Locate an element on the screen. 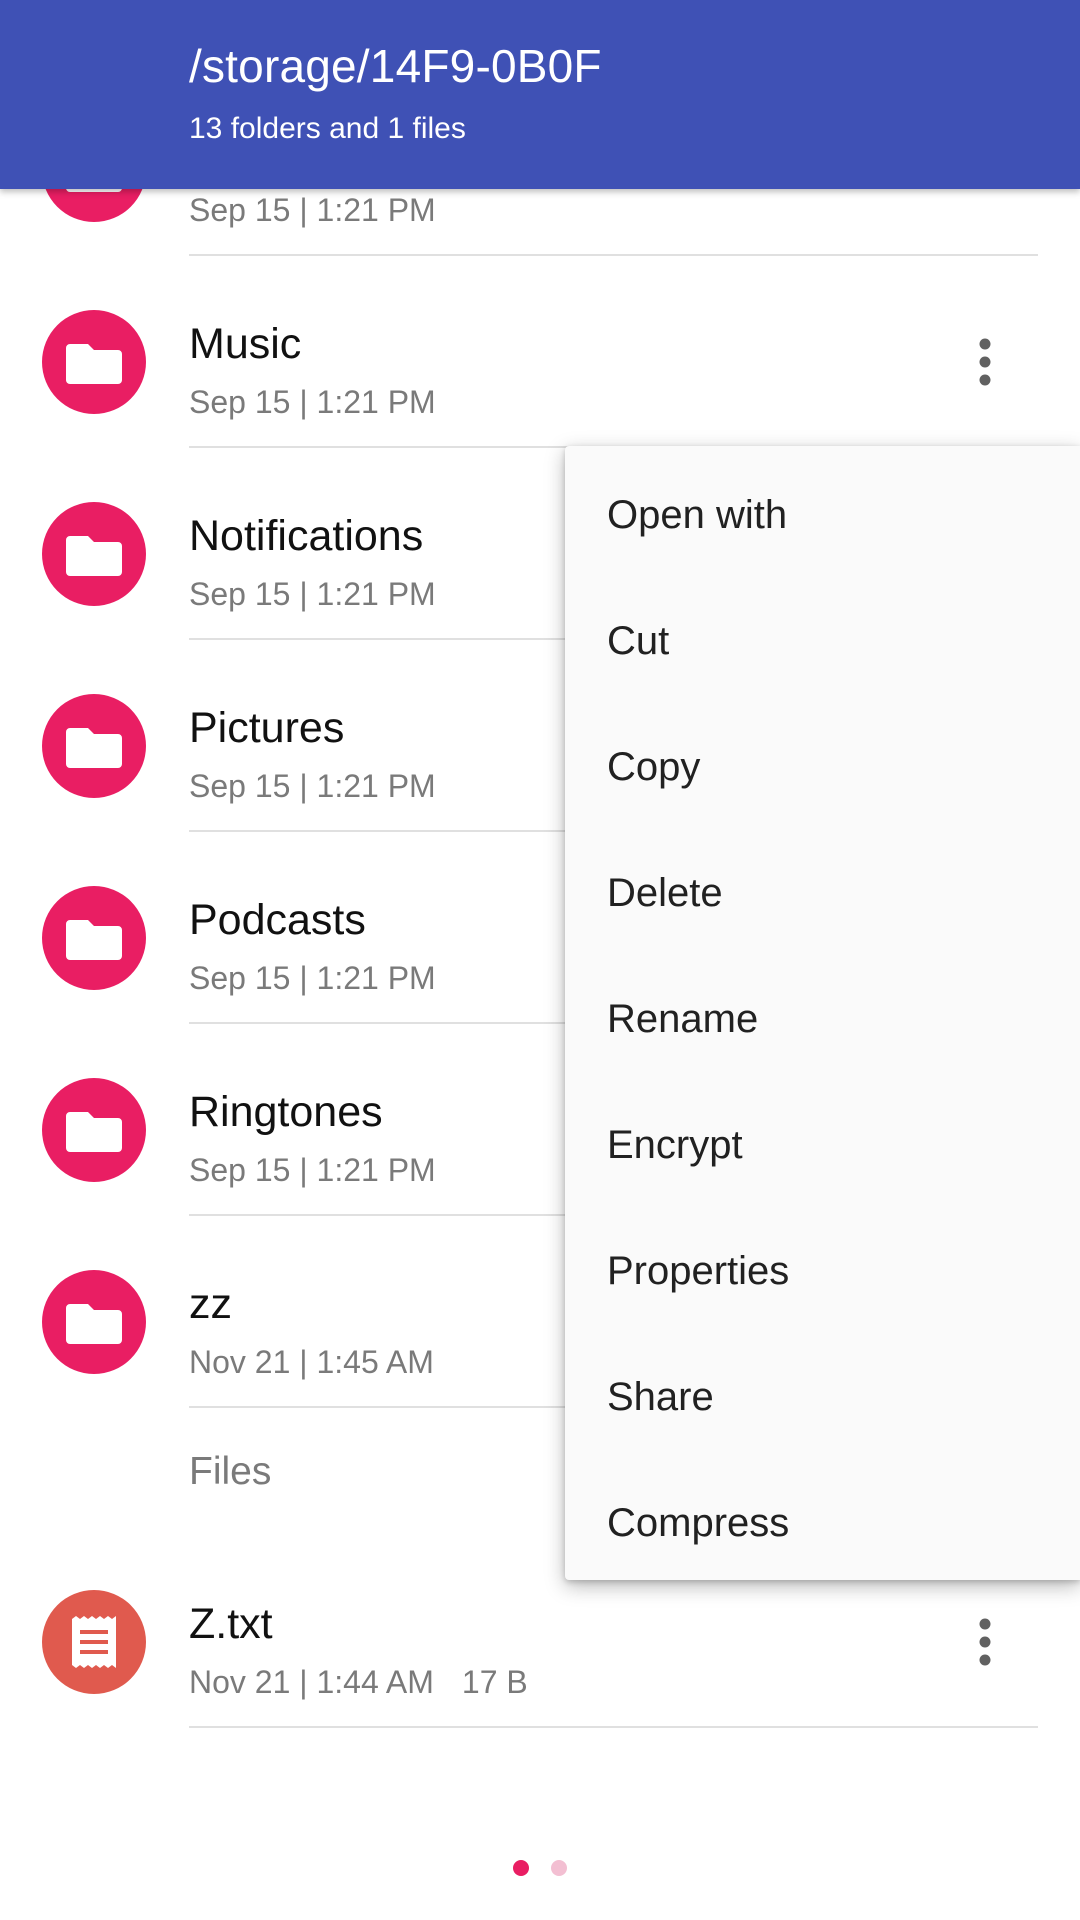 Image resolution: width=1080 pixels, height=1920 pixels. menu-item-copy: Copy is located at coordinates (822, 767).